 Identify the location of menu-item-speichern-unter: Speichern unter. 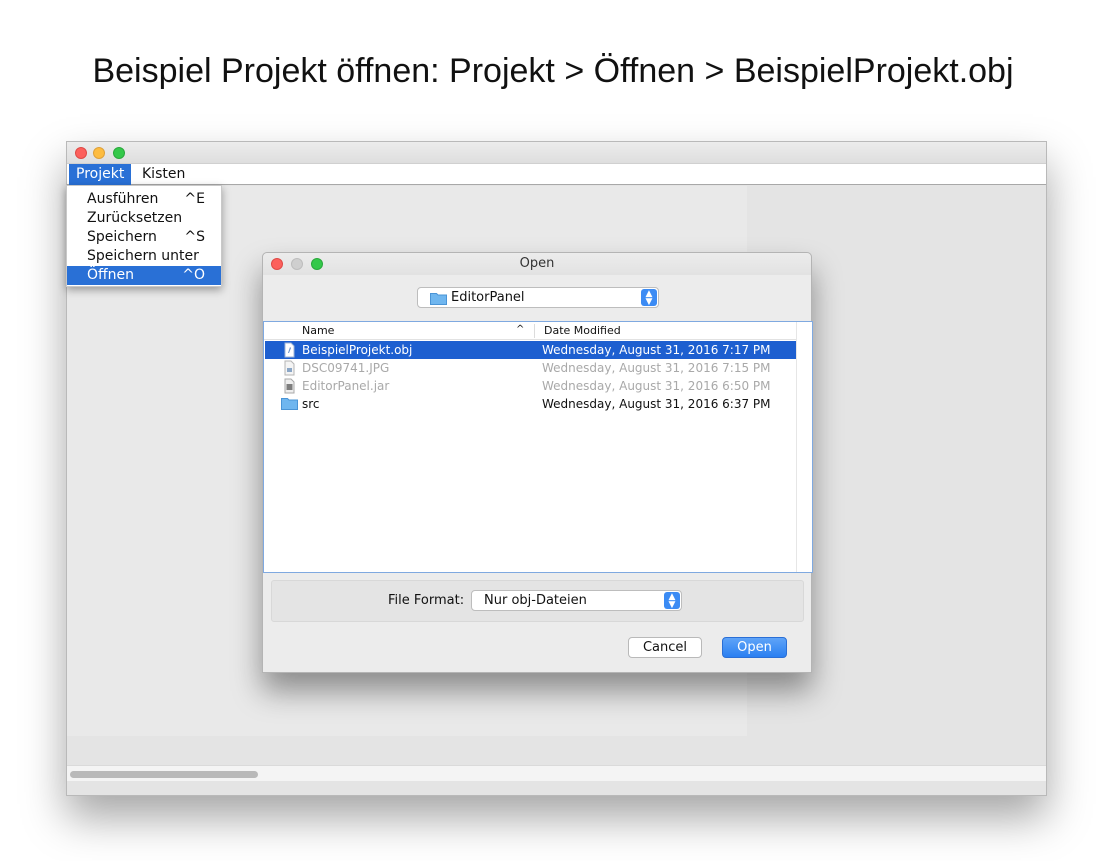
(144, 256).